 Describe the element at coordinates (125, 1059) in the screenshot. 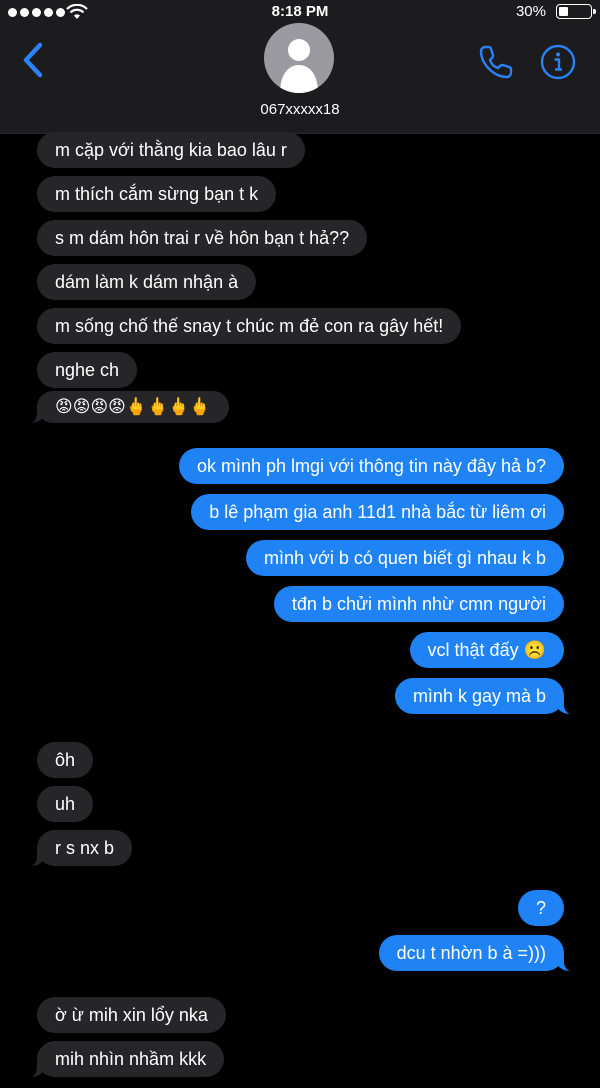

I see `received-message-bubble: mih nhìn nhầm kkk` at that location.